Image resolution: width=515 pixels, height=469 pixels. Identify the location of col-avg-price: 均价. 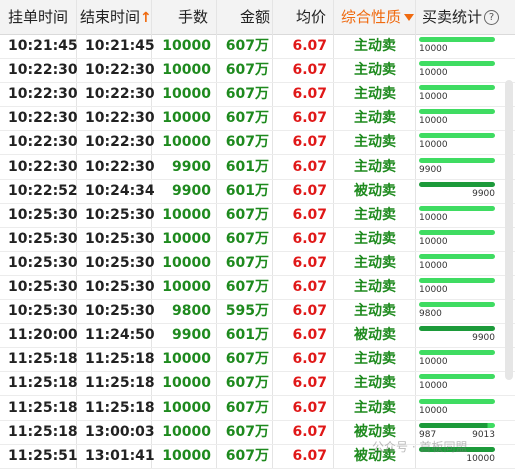
(311, 17).